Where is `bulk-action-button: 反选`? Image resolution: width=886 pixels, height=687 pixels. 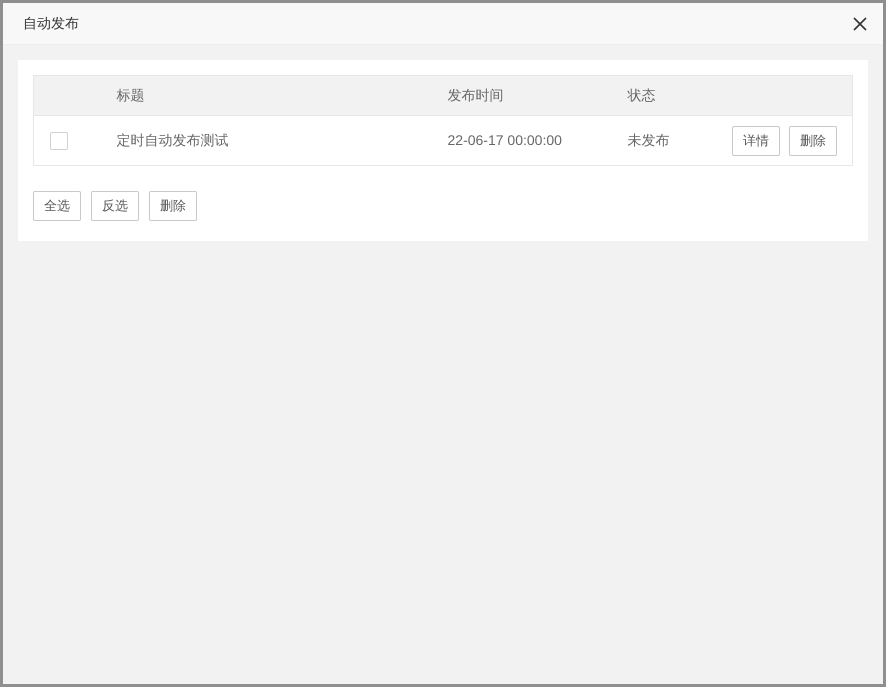
bulk-action-button: 反选 is located at coordinates (115, 206).